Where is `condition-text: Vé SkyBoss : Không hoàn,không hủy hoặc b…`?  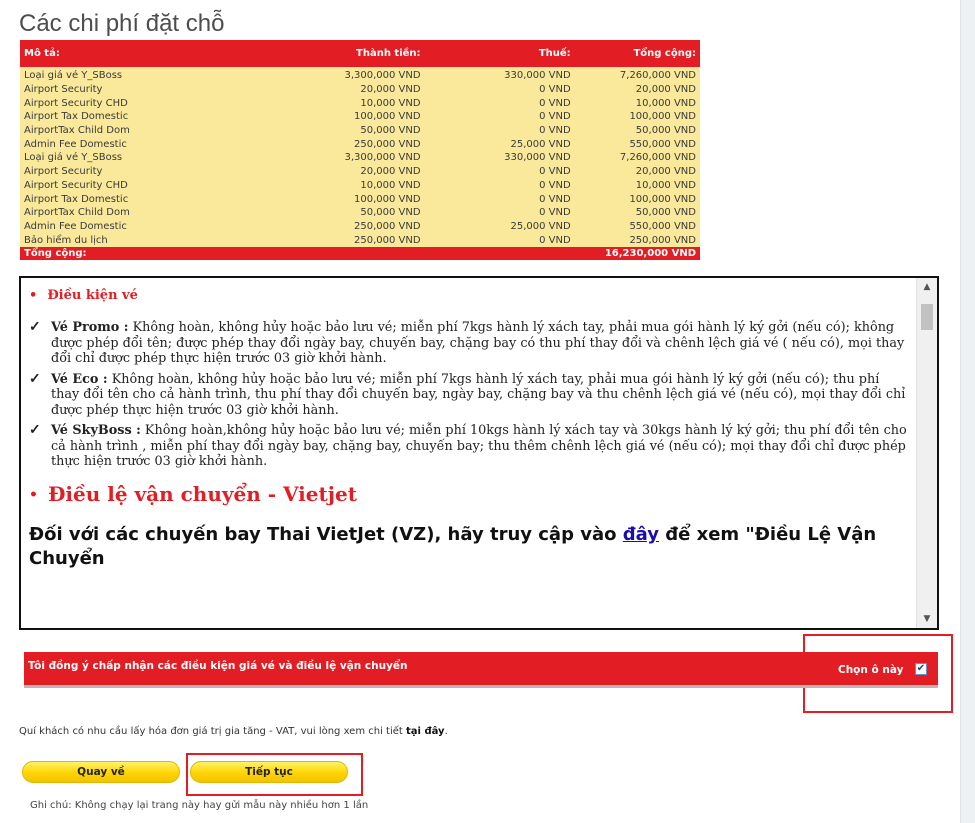 condition-text: Vé SkyBoss : Không hoàn,không hủy hoặc b… is located at coordinates (479, 446).